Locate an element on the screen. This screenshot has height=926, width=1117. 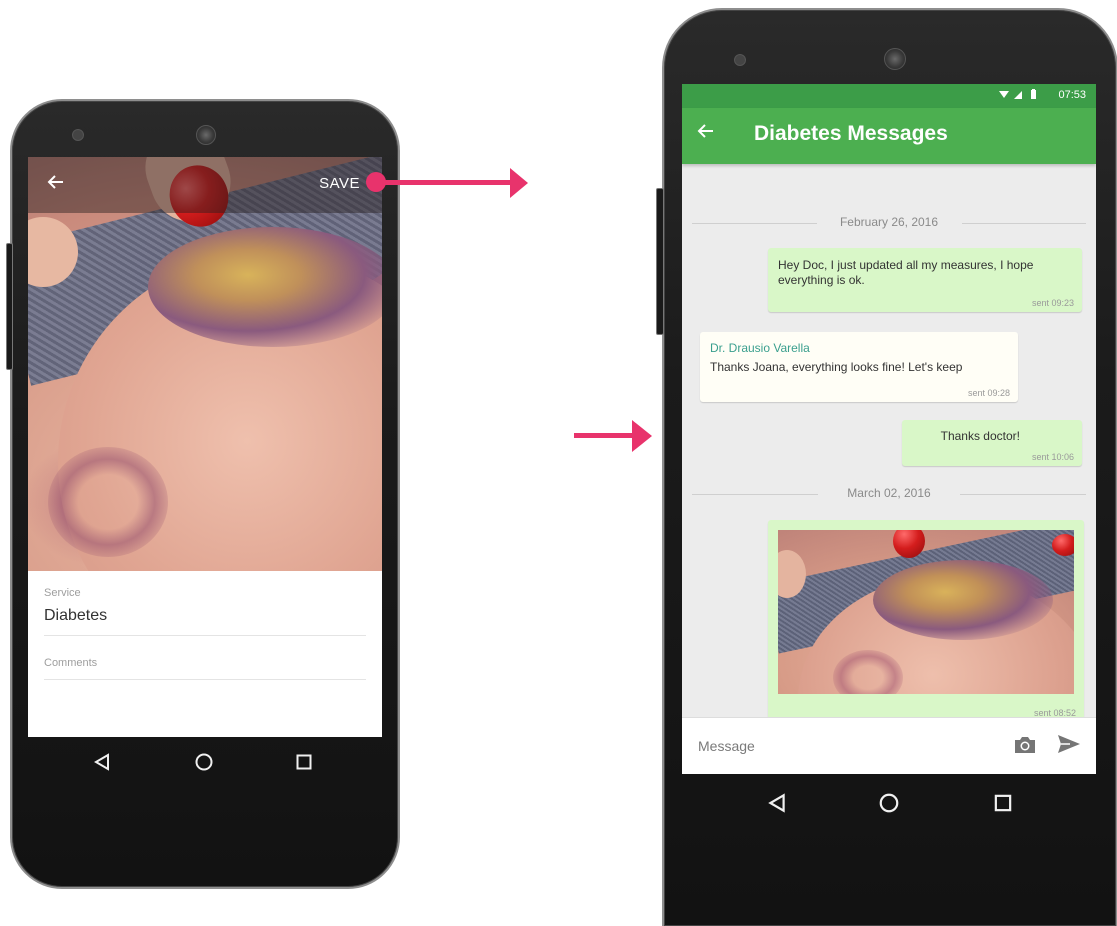
photo-toolbar: SAVE is located at coordinates (205, 185).